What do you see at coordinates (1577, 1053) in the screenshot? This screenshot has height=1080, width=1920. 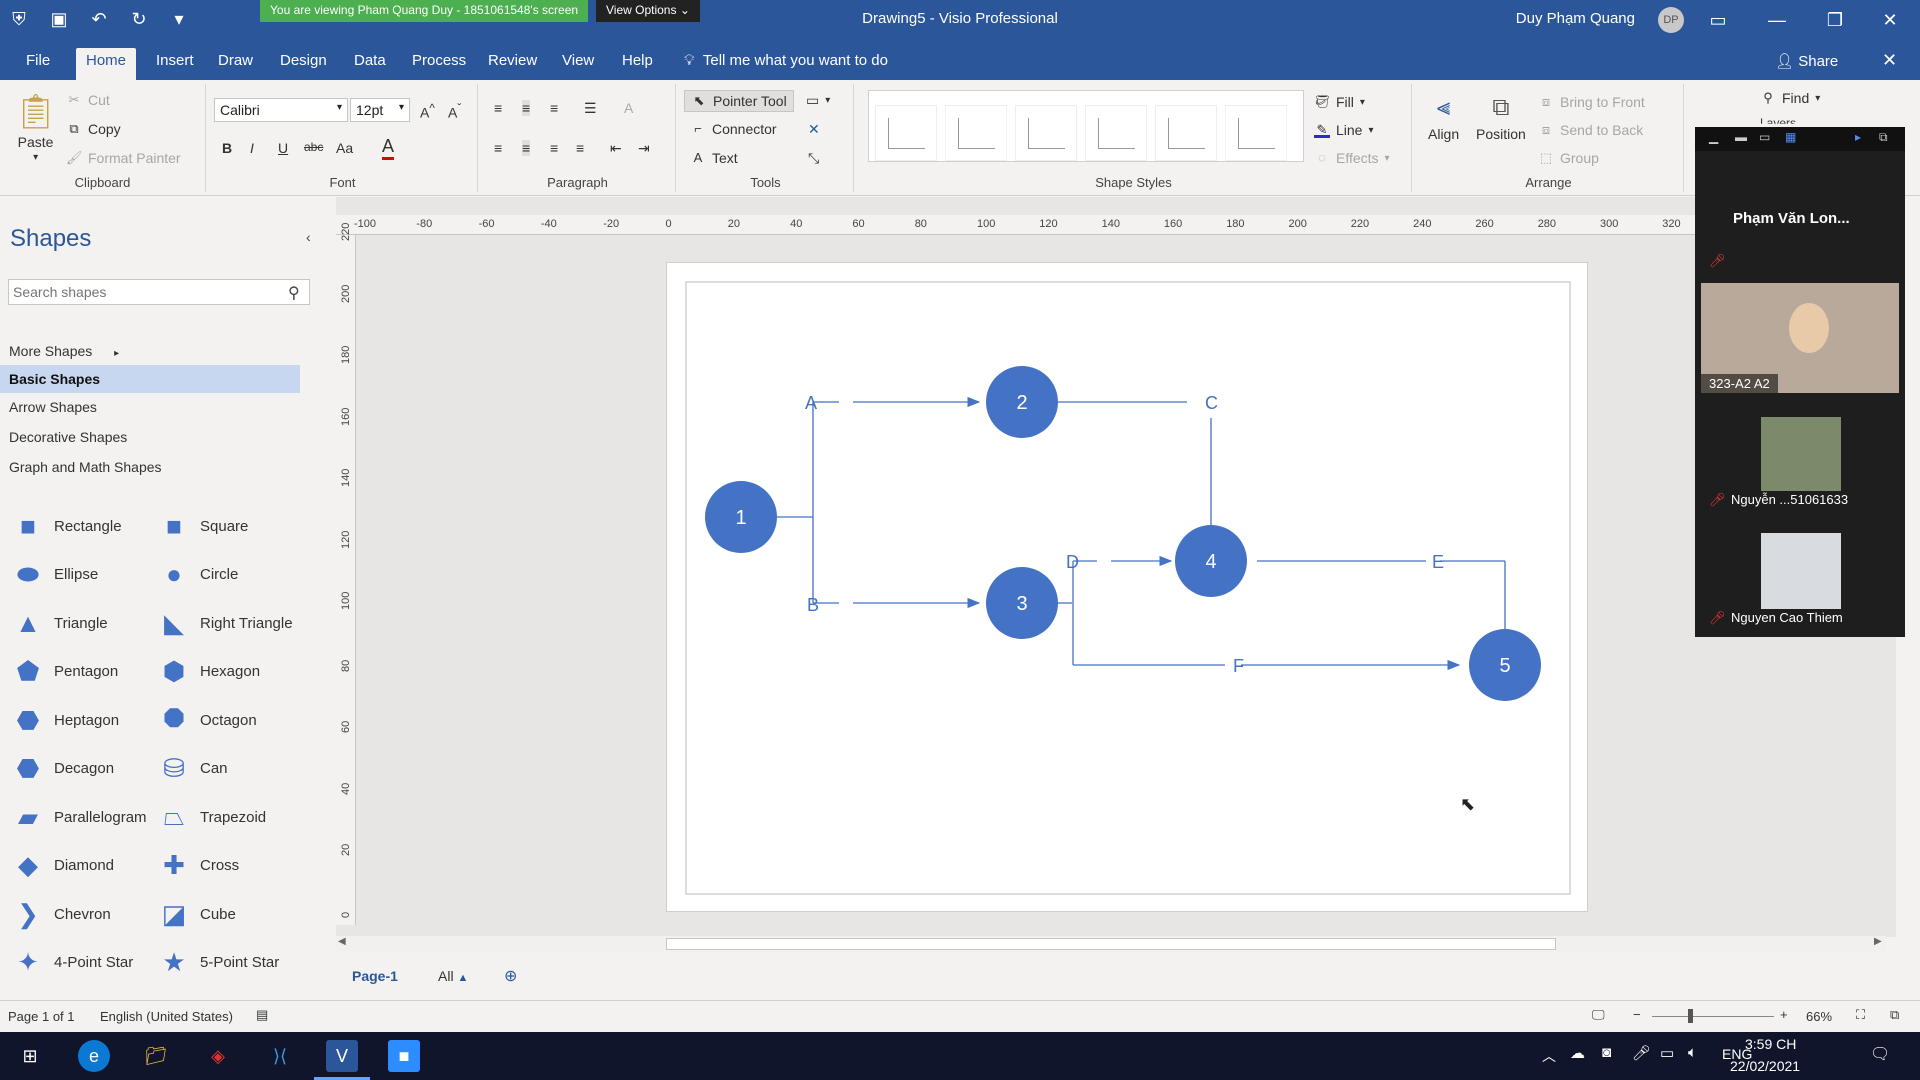 I see `onedrive-icon: ☁` at bounding box center [1577, 1053].